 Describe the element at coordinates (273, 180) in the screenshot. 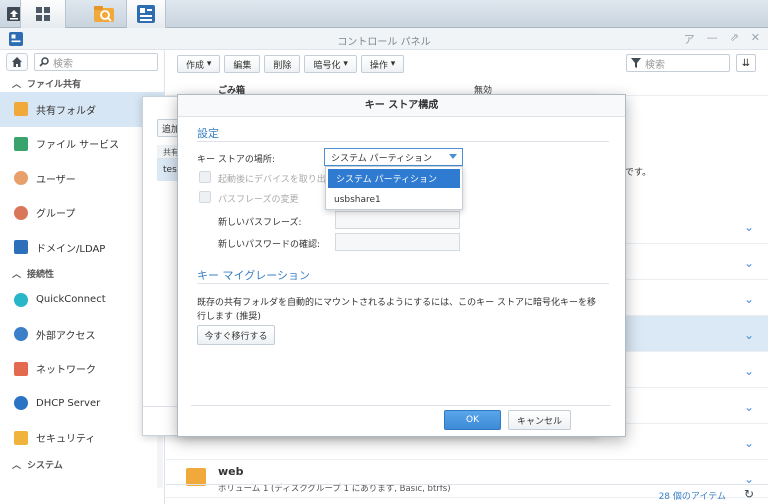

I see `automount-label: 起動後にデバイスを取り出す` at that location.